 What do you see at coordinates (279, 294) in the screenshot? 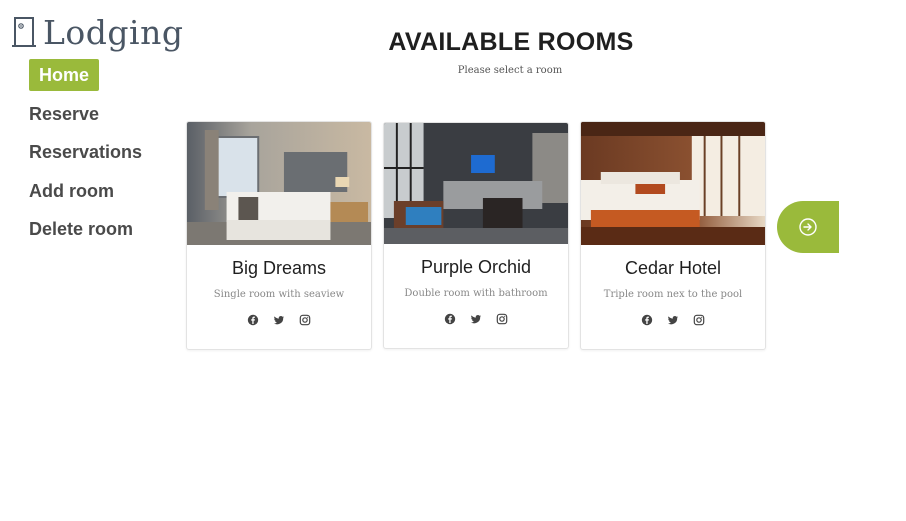
I see `room-description: Single room with seaview` at bounding box center [279, 294].